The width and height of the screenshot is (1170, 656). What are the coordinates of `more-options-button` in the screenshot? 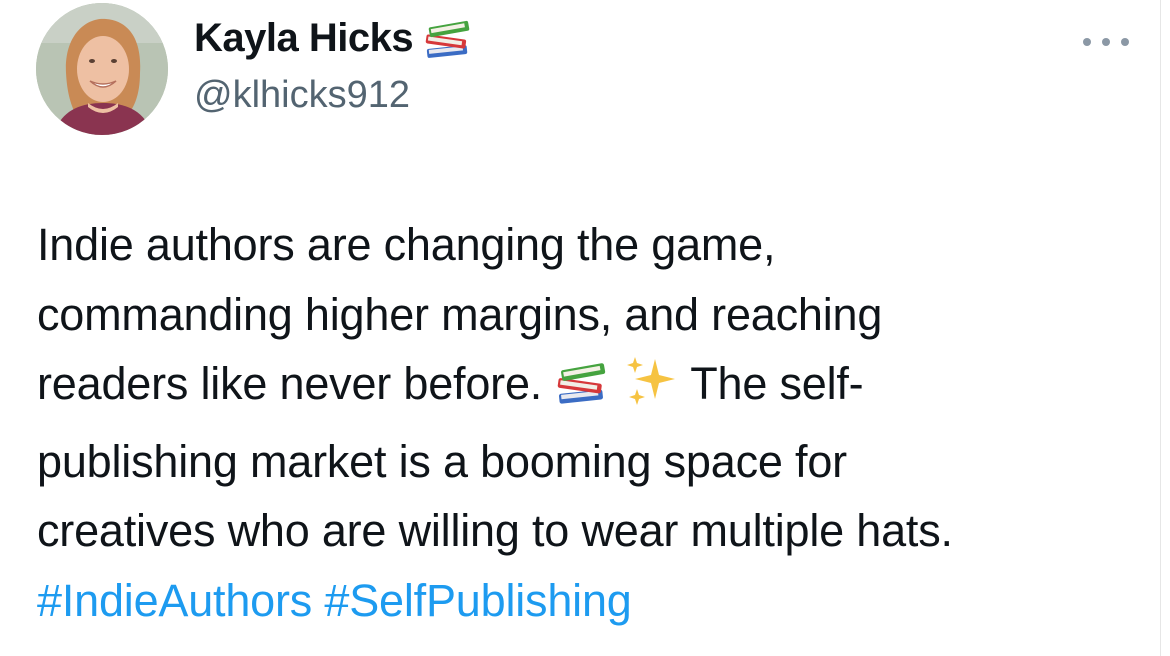 It's located at (1106, 42).